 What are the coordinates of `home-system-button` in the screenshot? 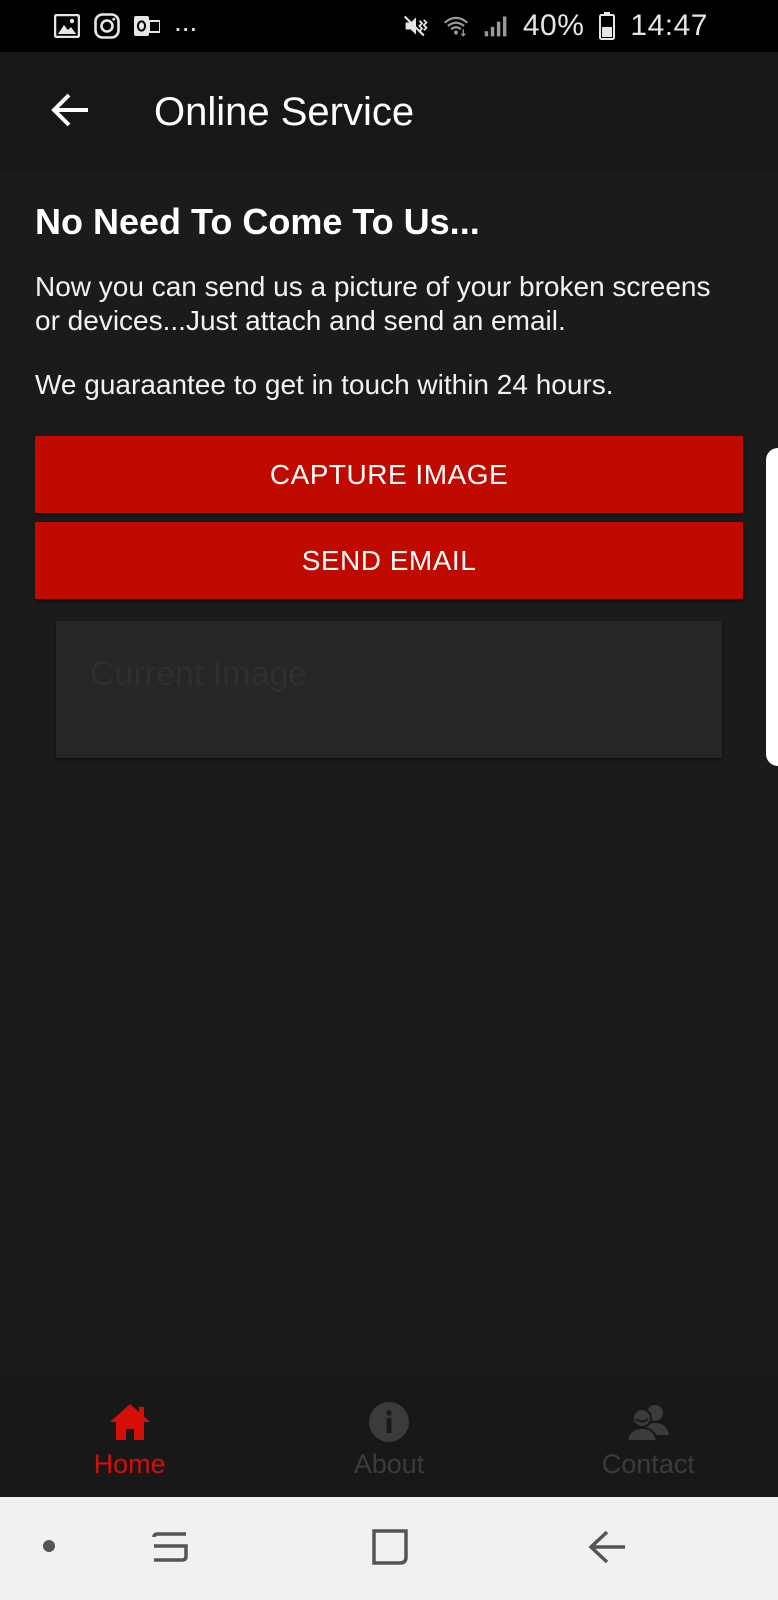 It's located at (390, 1549).